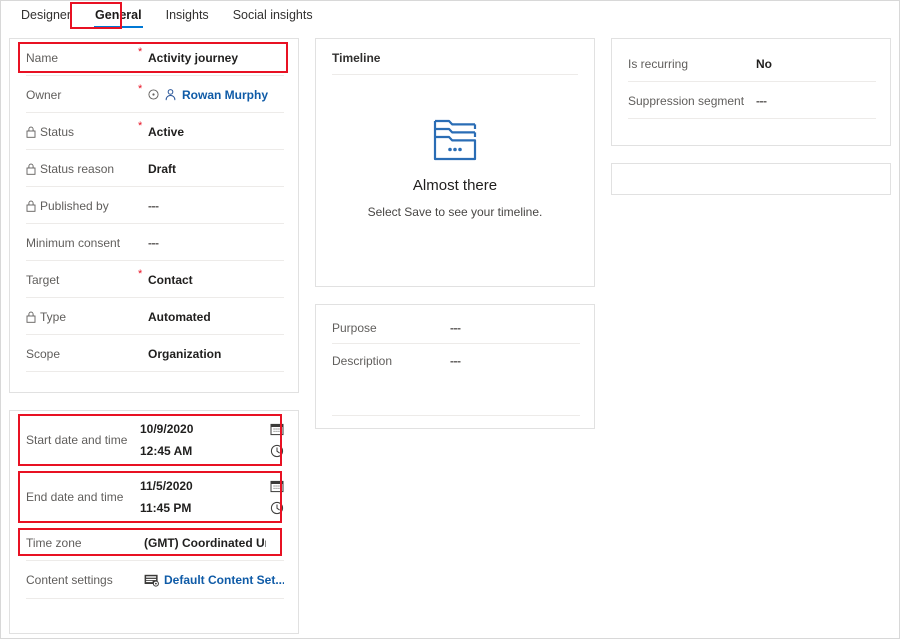  I want to click on field-target: Target * Contact, so click(154, 279).